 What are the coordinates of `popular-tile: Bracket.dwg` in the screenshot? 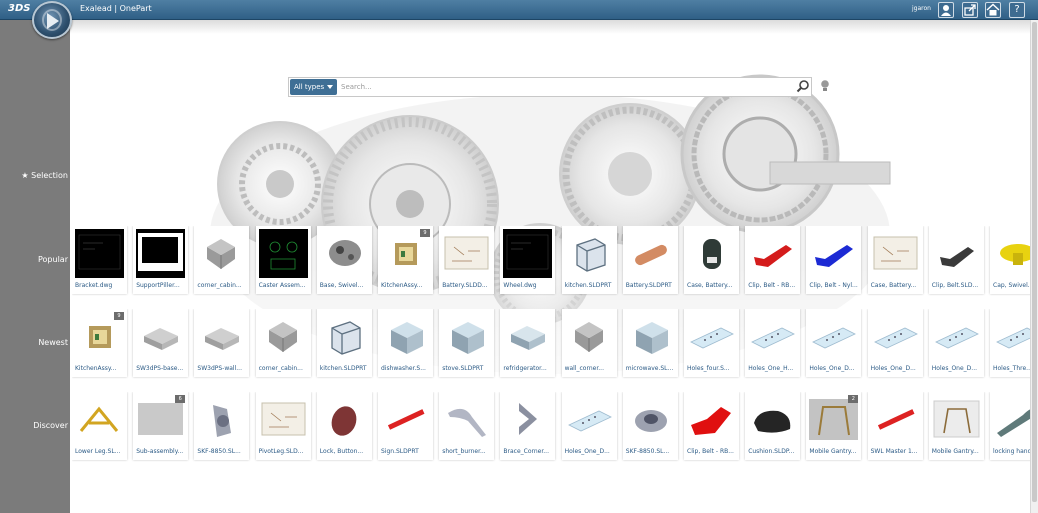 It's located at (99, 260).